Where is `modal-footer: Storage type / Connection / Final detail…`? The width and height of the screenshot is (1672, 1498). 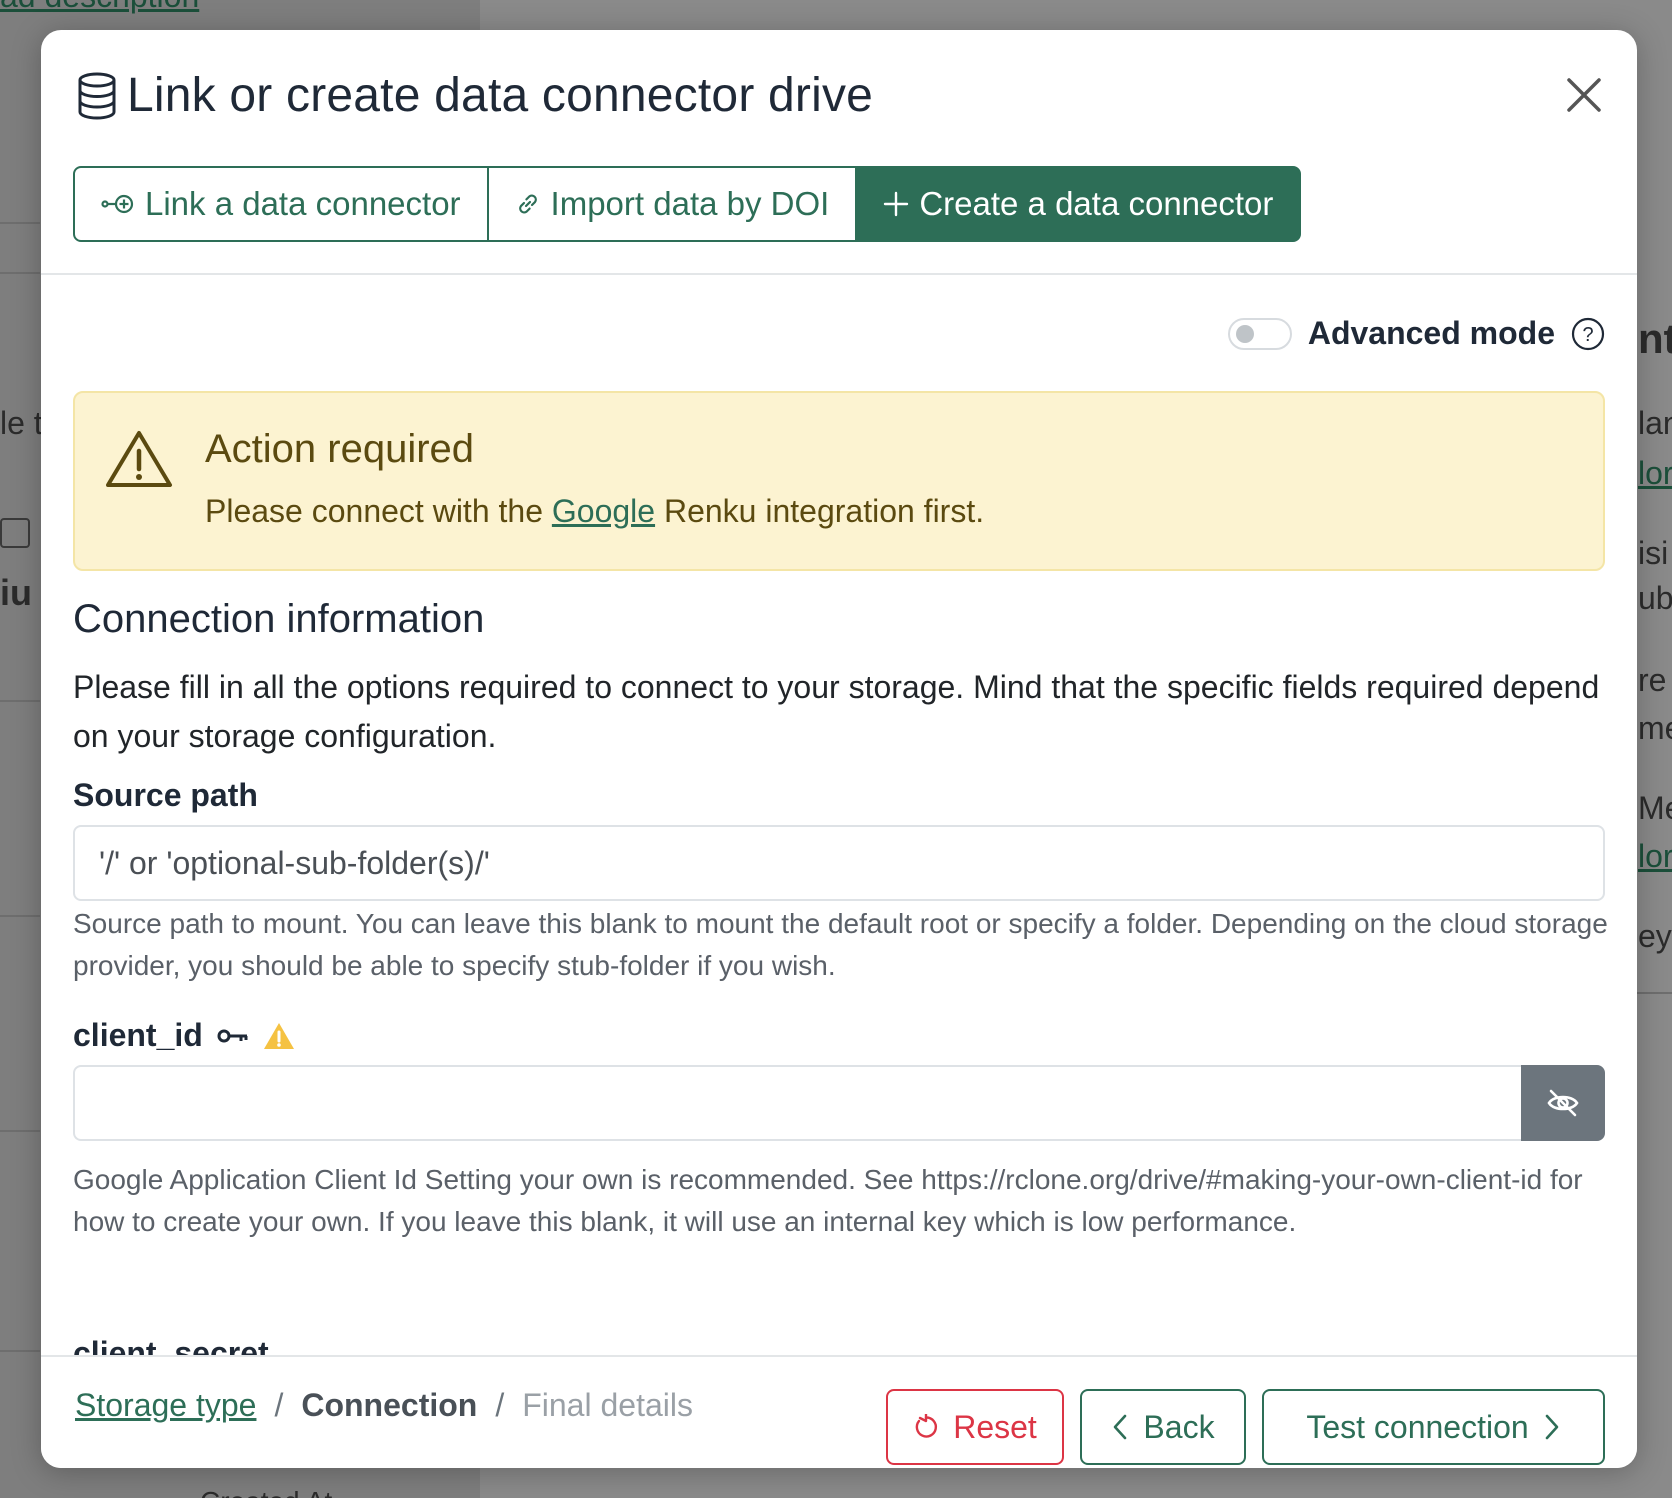
modal-footer: Storage type / Connection / Final detail… is located at coordinates (839, 1411).